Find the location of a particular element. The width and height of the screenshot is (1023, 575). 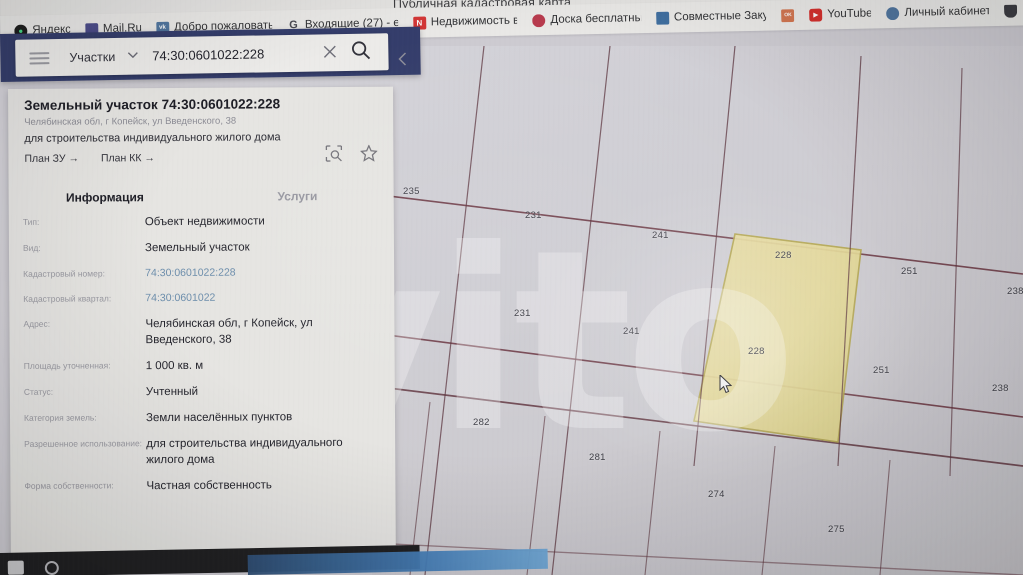

attribute-value: Объект недвижимости is located at coordinates (204, 222).